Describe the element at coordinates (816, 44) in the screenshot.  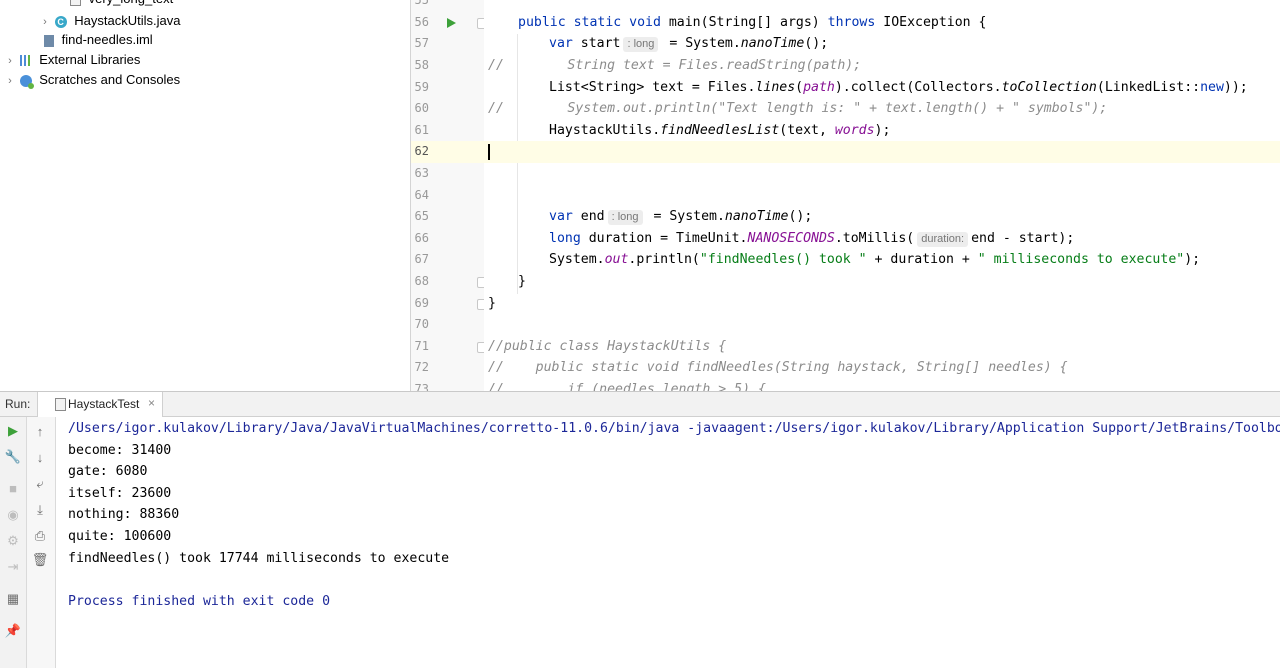
I see `code-token: ();` at that location.